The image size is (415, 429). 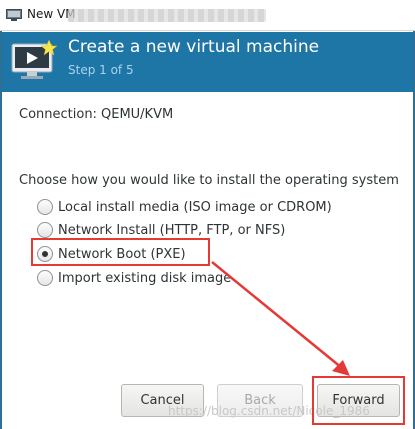 I want to click on radio-label: Local install media (ISO image or CDROM), so click(x=195, y=207).